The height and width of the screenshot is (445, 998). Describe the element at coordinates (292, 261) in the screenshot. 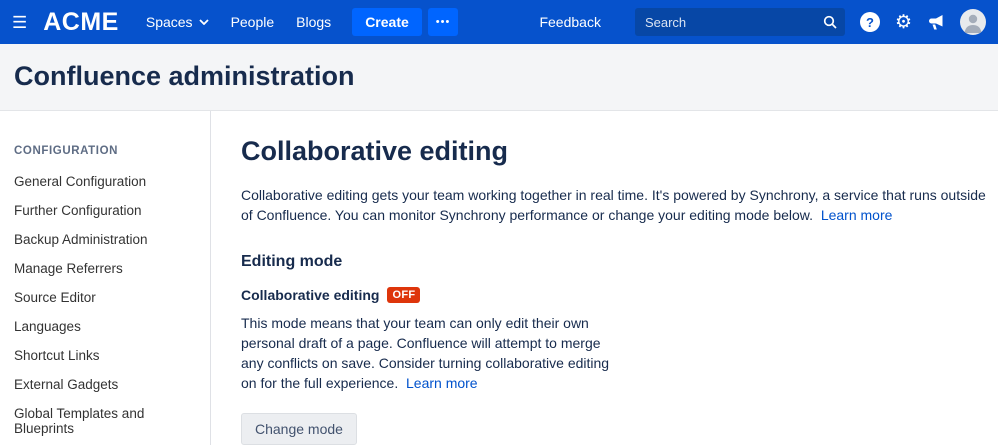

I see `editing-mode-heading: Editing mode` at that location.